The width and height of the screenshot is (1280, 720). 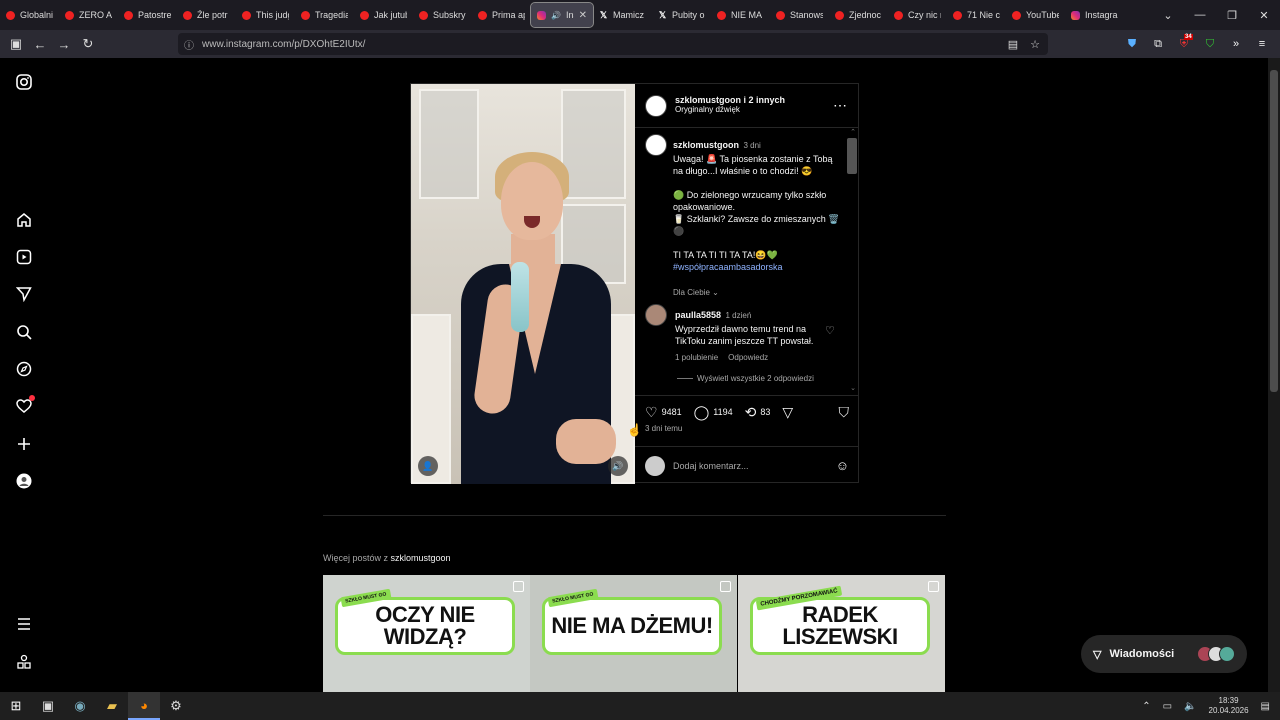 I want to click on back-icon: ←, so click(x=40, y=44).